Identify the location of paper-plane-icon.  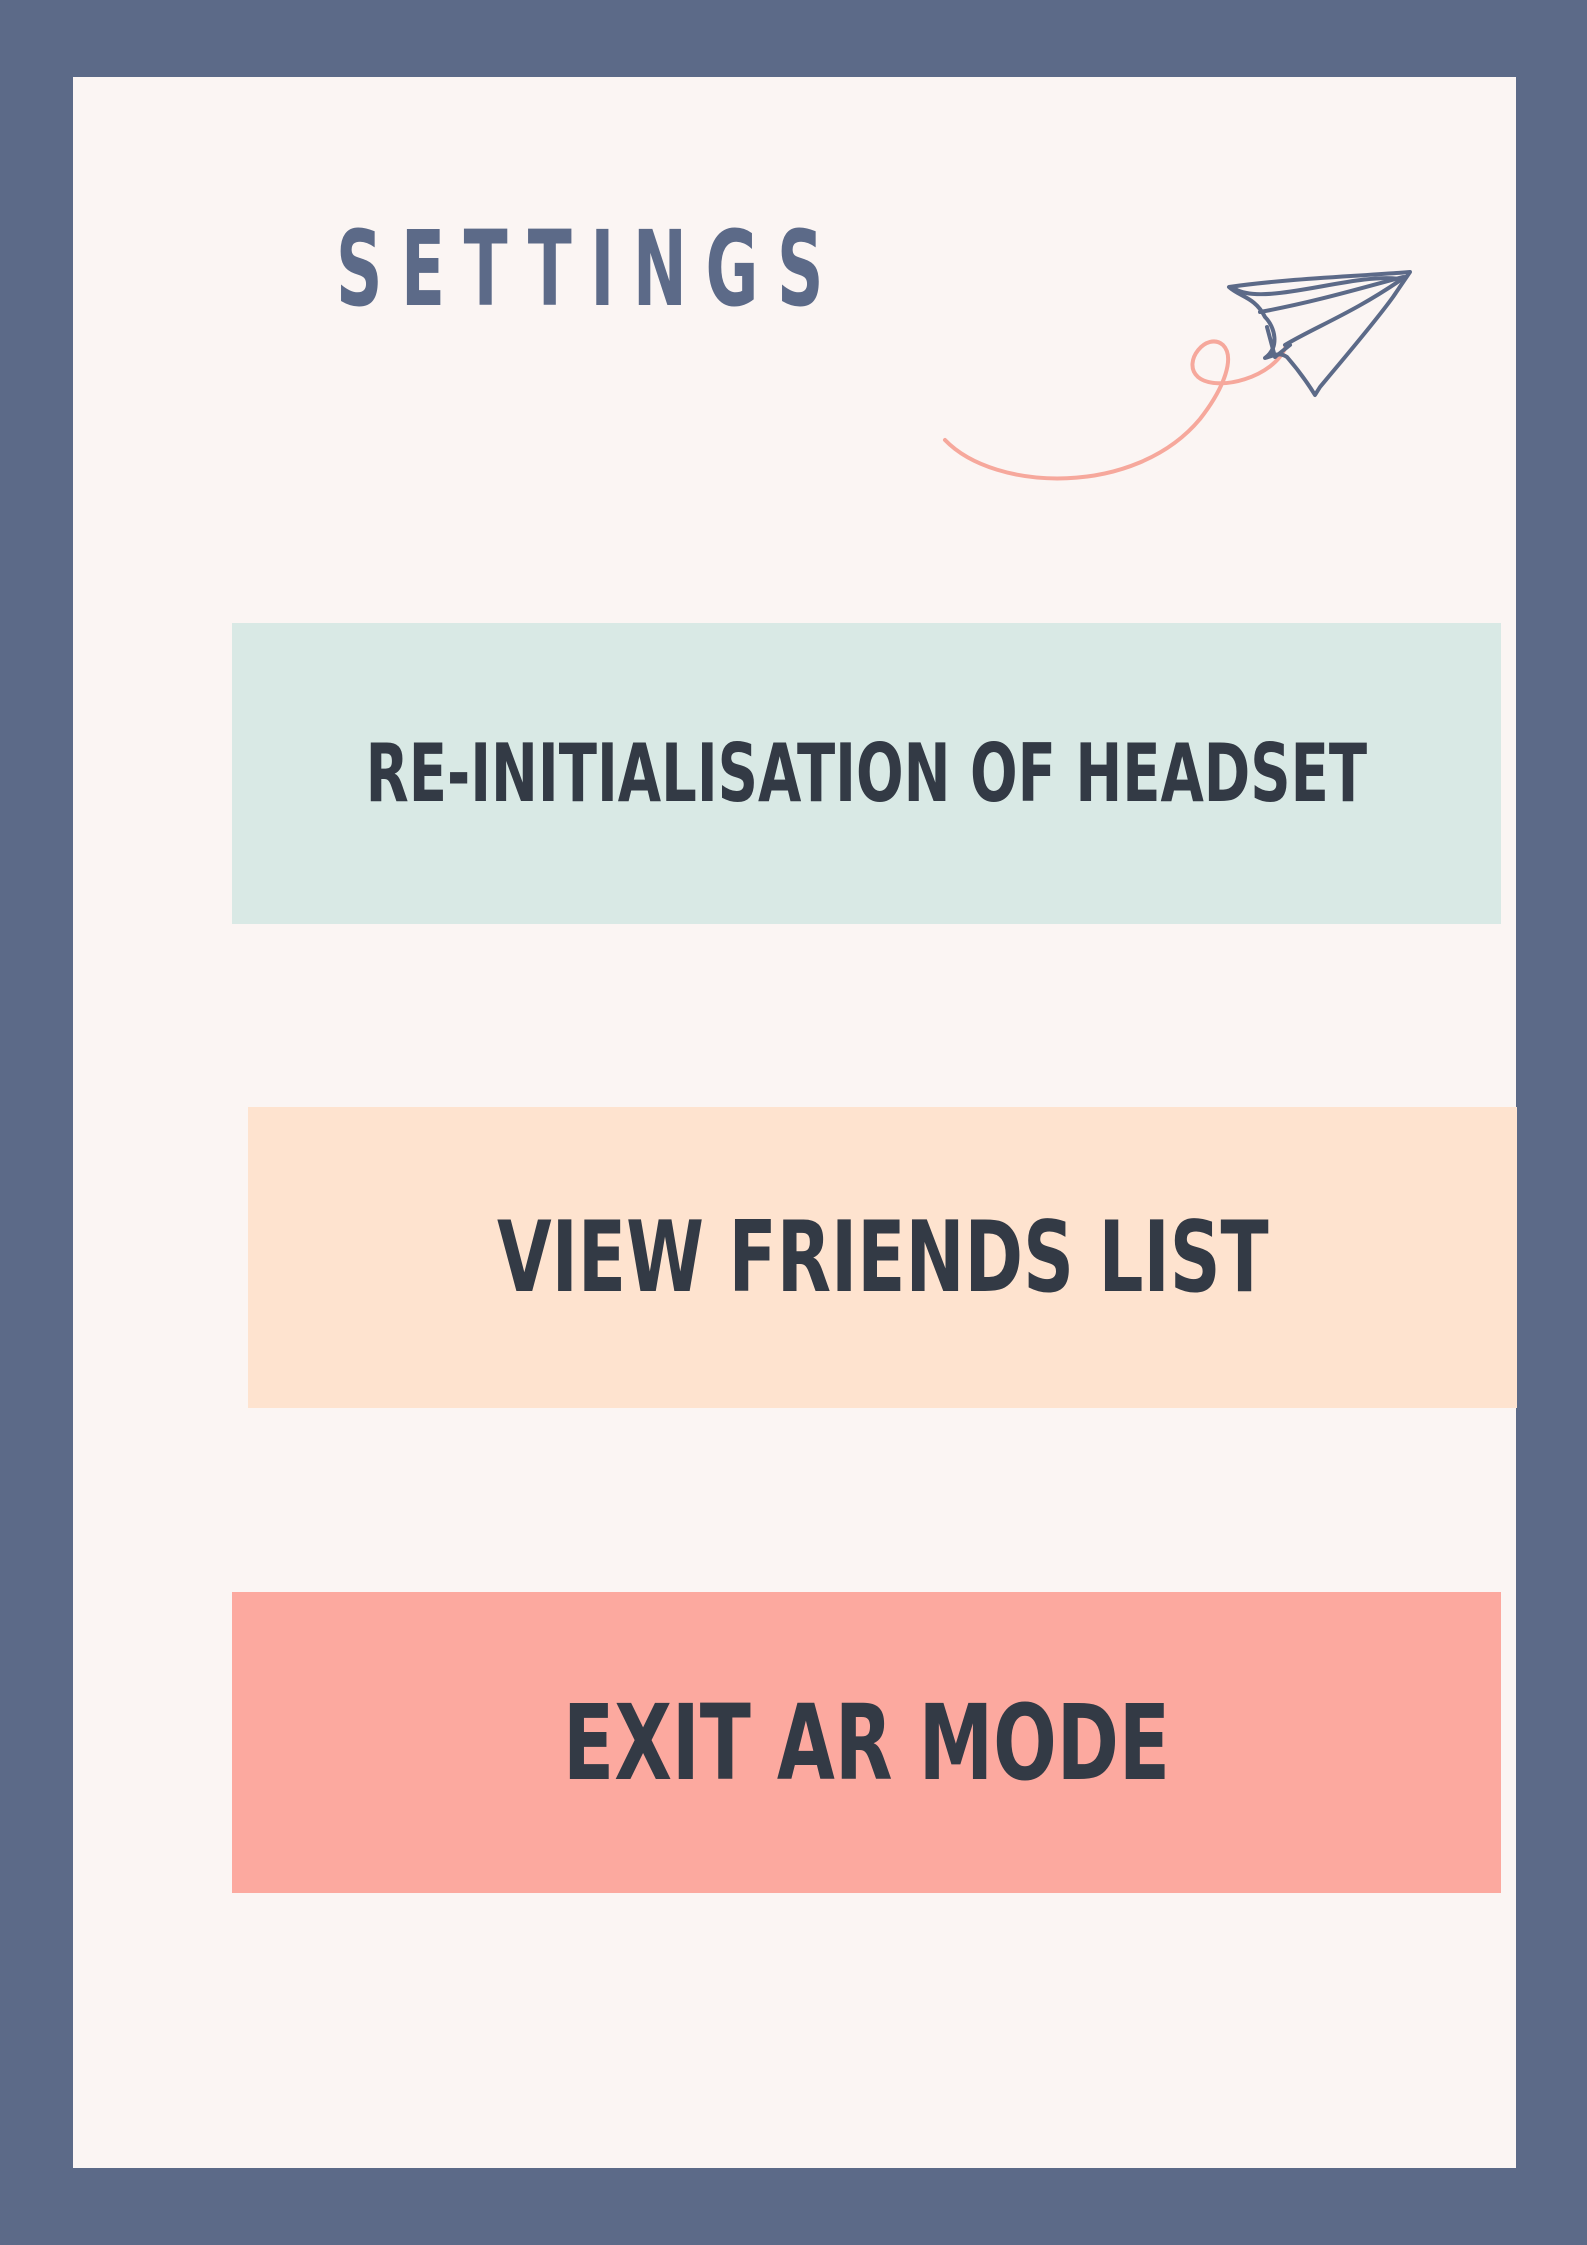
(1177, 375).